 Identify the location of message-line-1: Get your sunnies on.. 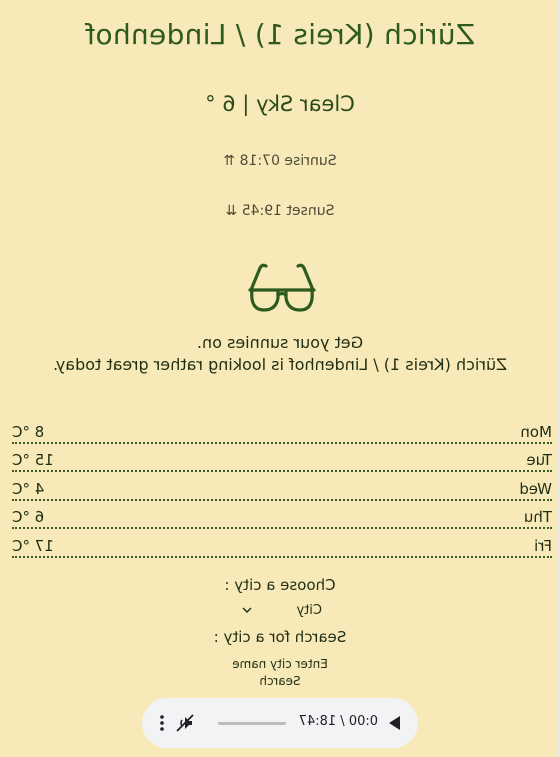
(280, 342).